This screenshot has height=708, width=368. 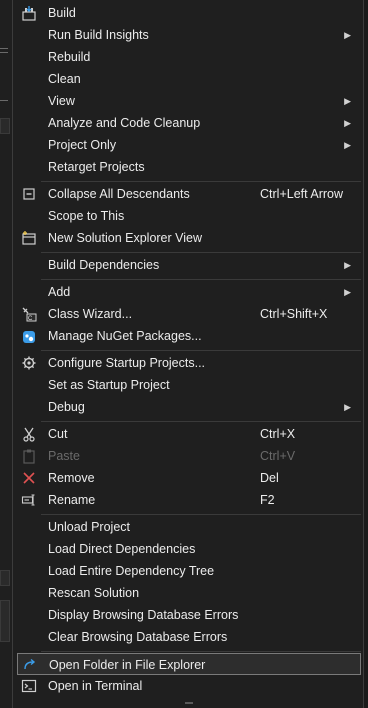 I want to click on menu-item-collapse-all-descendants: Collapse All Descendants Ctrl+Left Arrow, so click(x=189, y=194).